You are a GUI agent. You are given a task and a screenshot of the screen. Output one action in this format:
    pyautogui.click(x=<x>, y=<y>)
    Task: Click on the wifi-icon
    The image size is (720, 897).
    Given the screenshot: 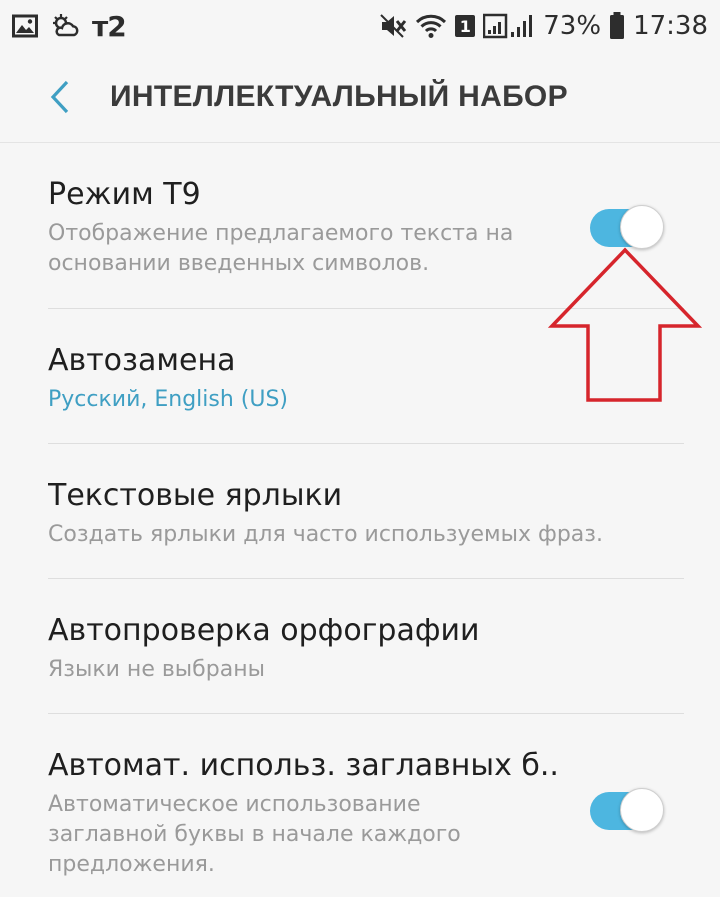 What is the action you would take?
    pyautogui.click(x=431, y=26)
    